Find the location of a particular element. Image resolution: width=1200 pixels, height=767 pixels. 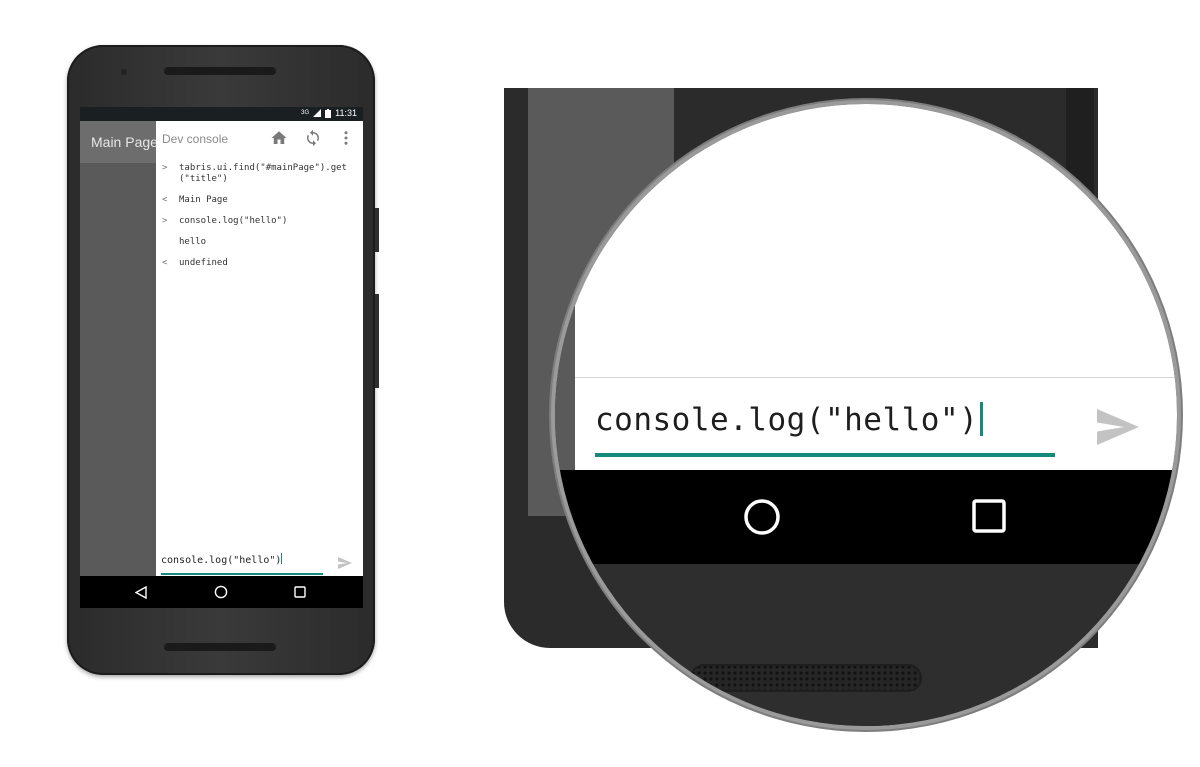

home-icon is located at coordinates (279, 138).